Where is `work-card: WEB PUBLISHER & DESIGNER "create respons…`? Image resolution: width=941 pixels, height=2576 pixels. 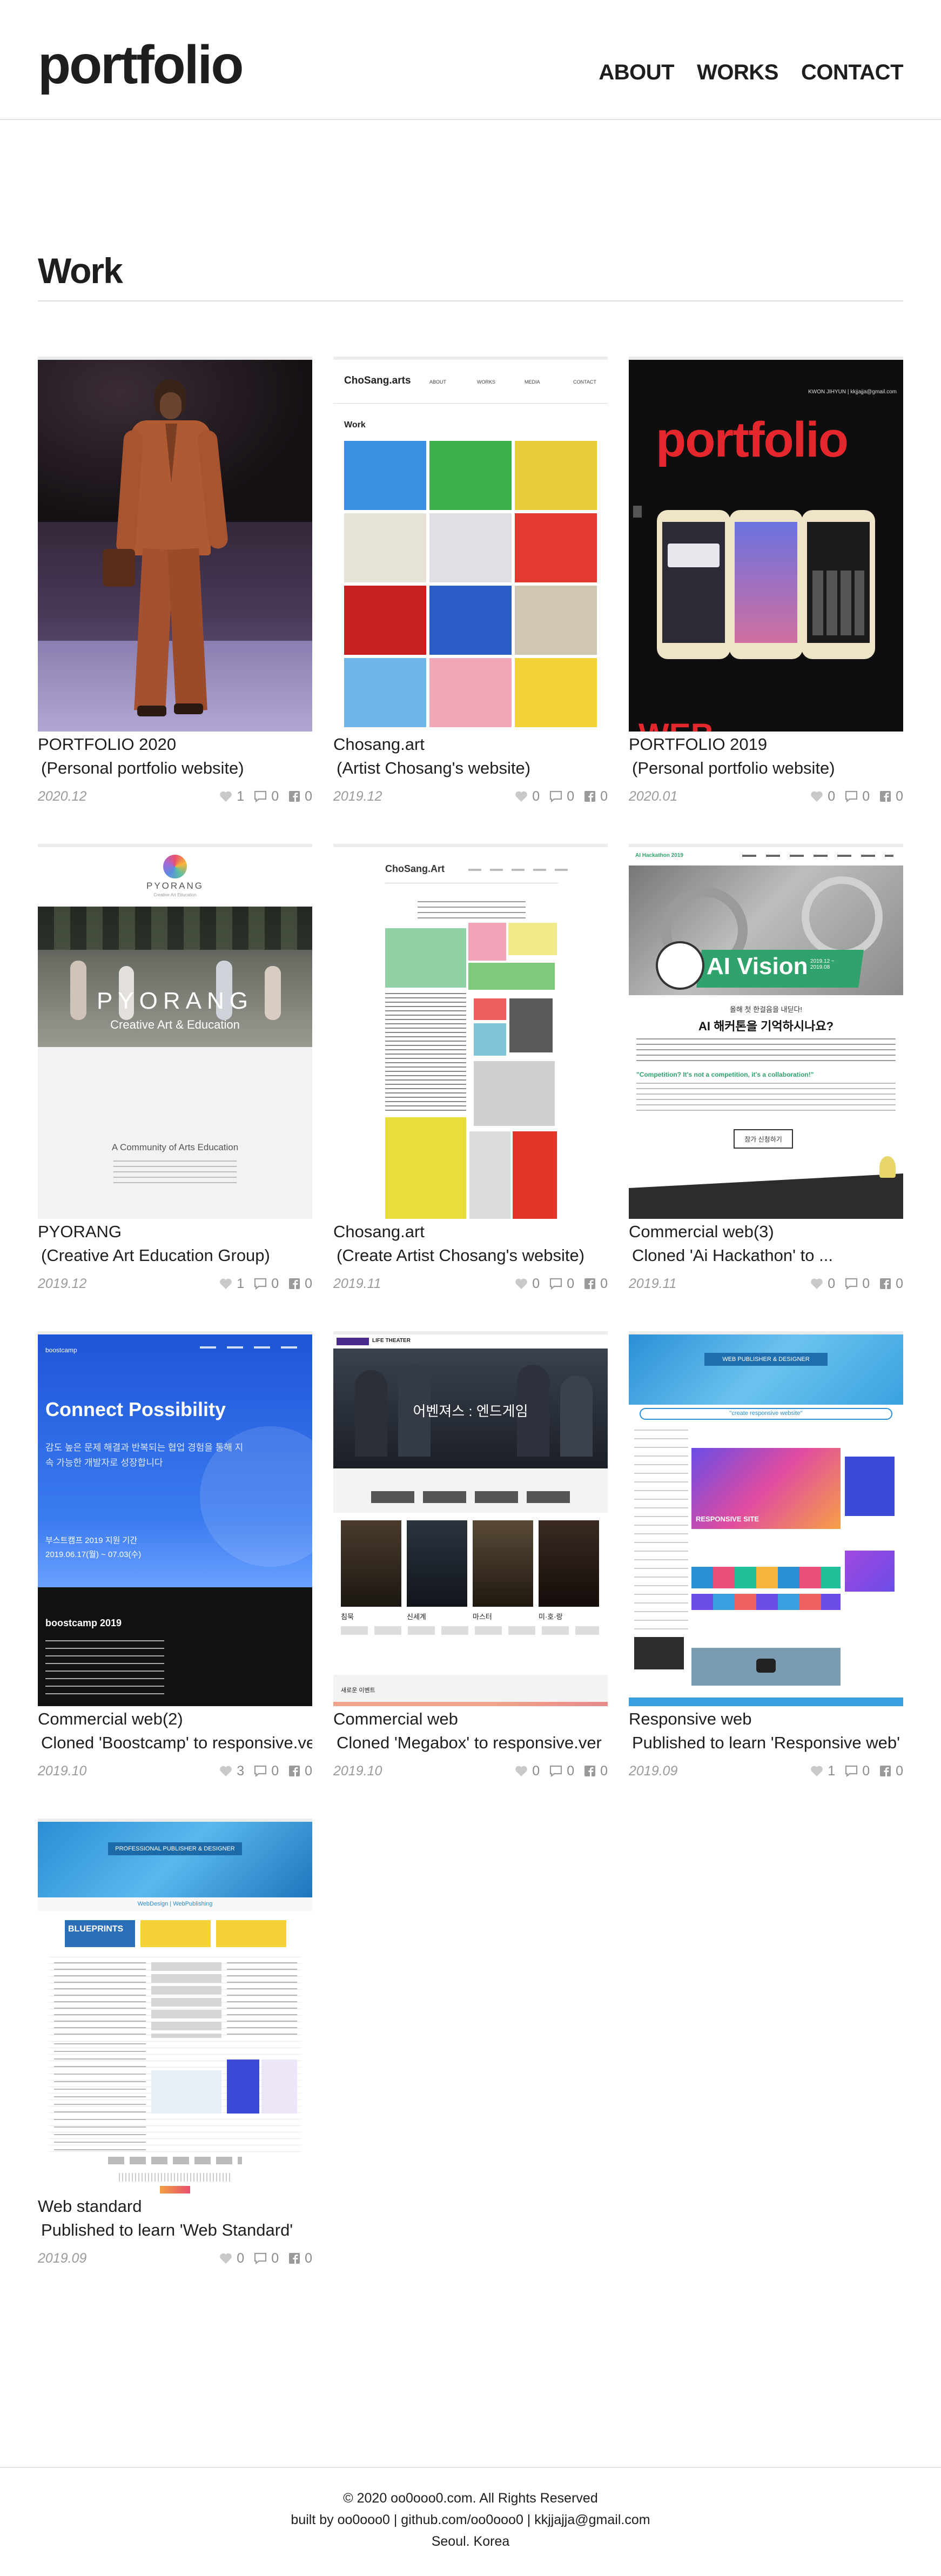 work-card: WEB PUBLISHER & DESIGNER "create respons… is located at coordinates (766, 1556).